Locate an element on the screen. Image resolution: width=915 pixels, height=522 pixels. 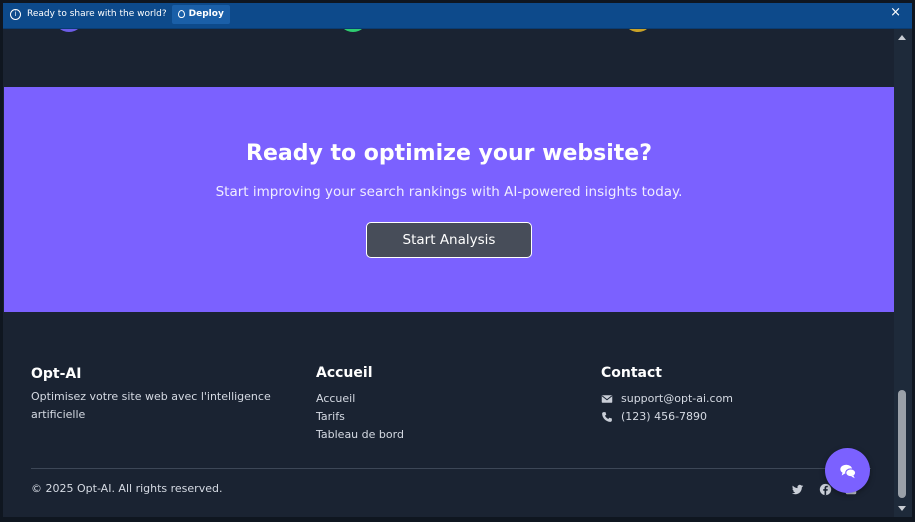
close-icon: × is located at coordinates (895, 12).